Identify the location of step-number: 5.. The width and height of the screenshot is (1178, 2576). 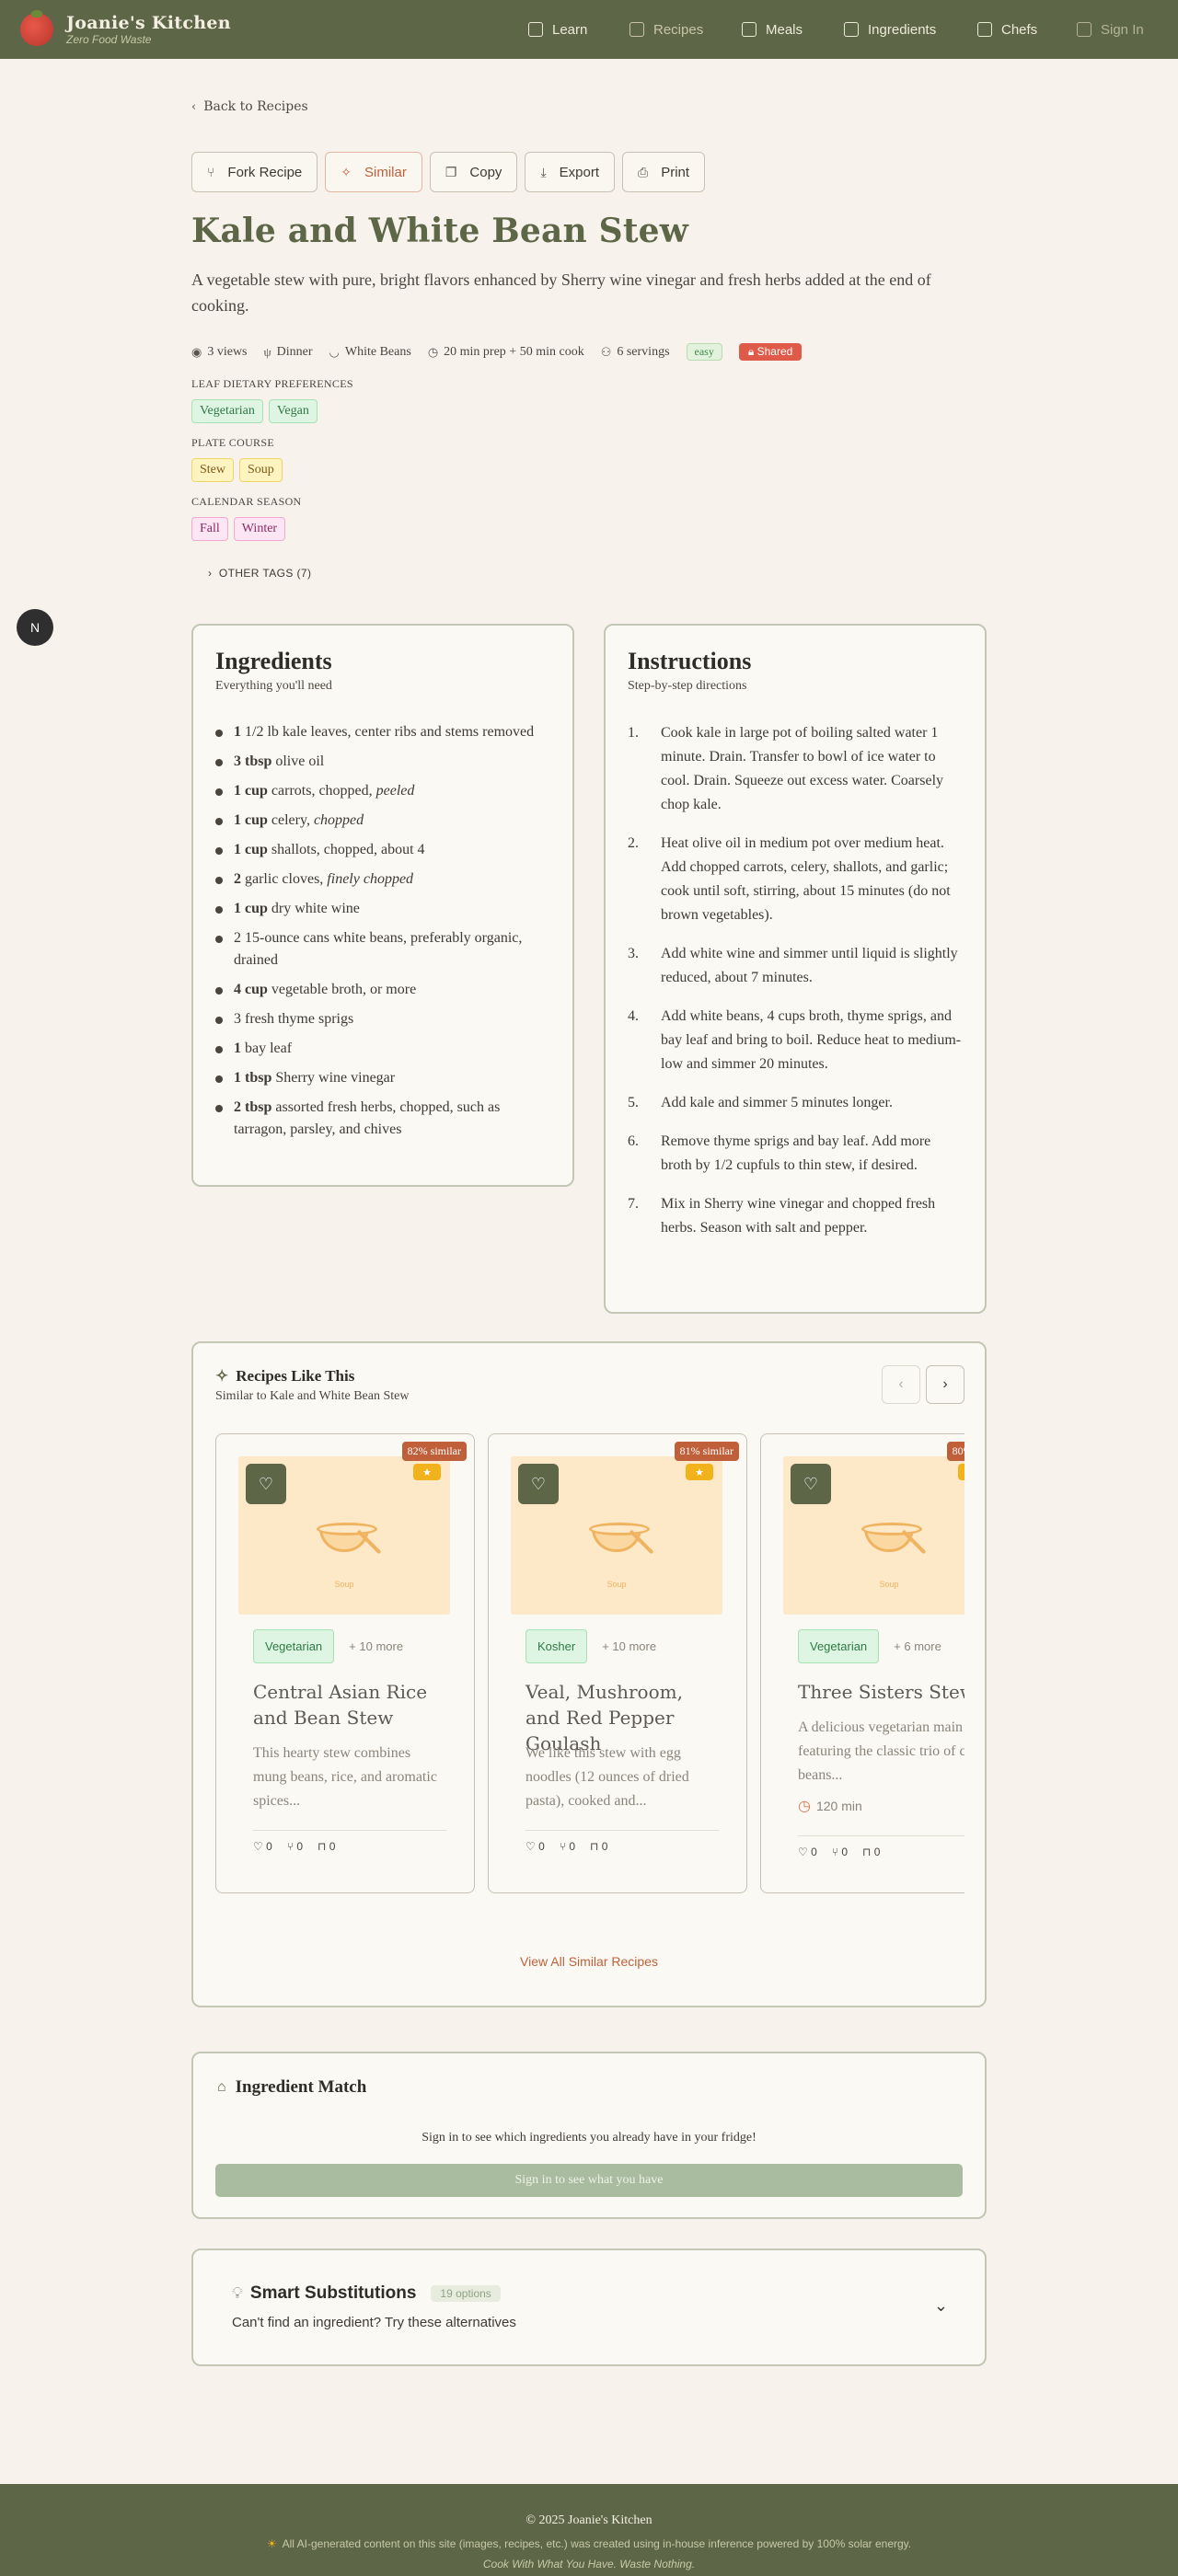
(634, 1102).